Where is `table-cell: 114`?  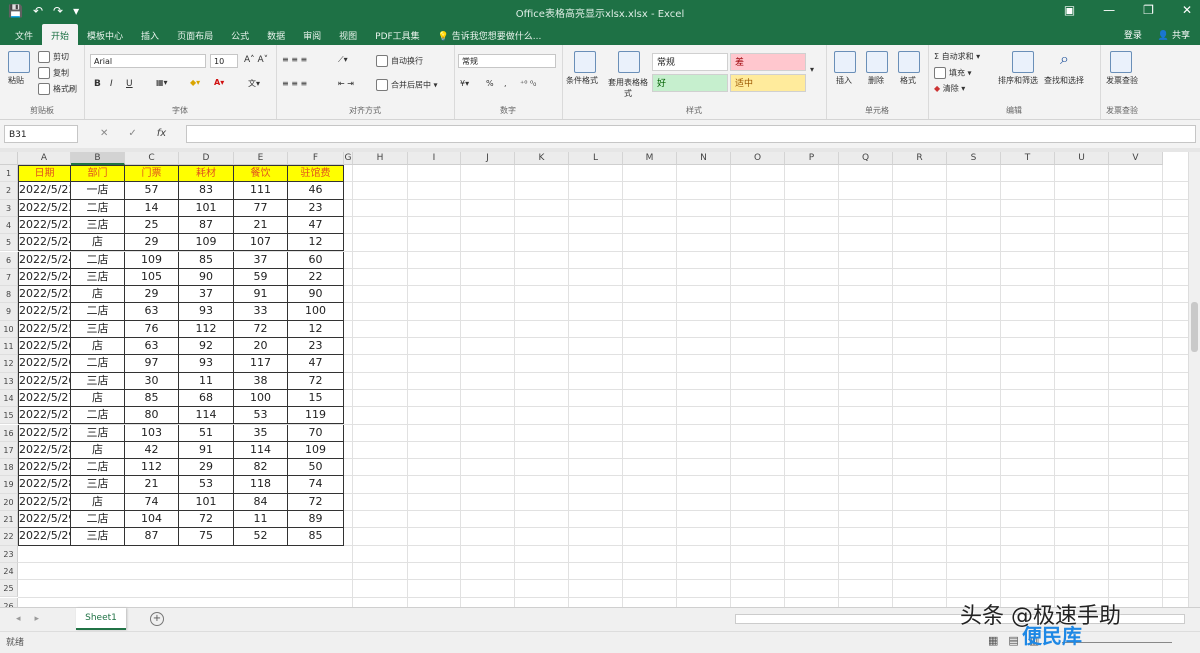
table-cell: 114 is located at coordinates (261, 450).